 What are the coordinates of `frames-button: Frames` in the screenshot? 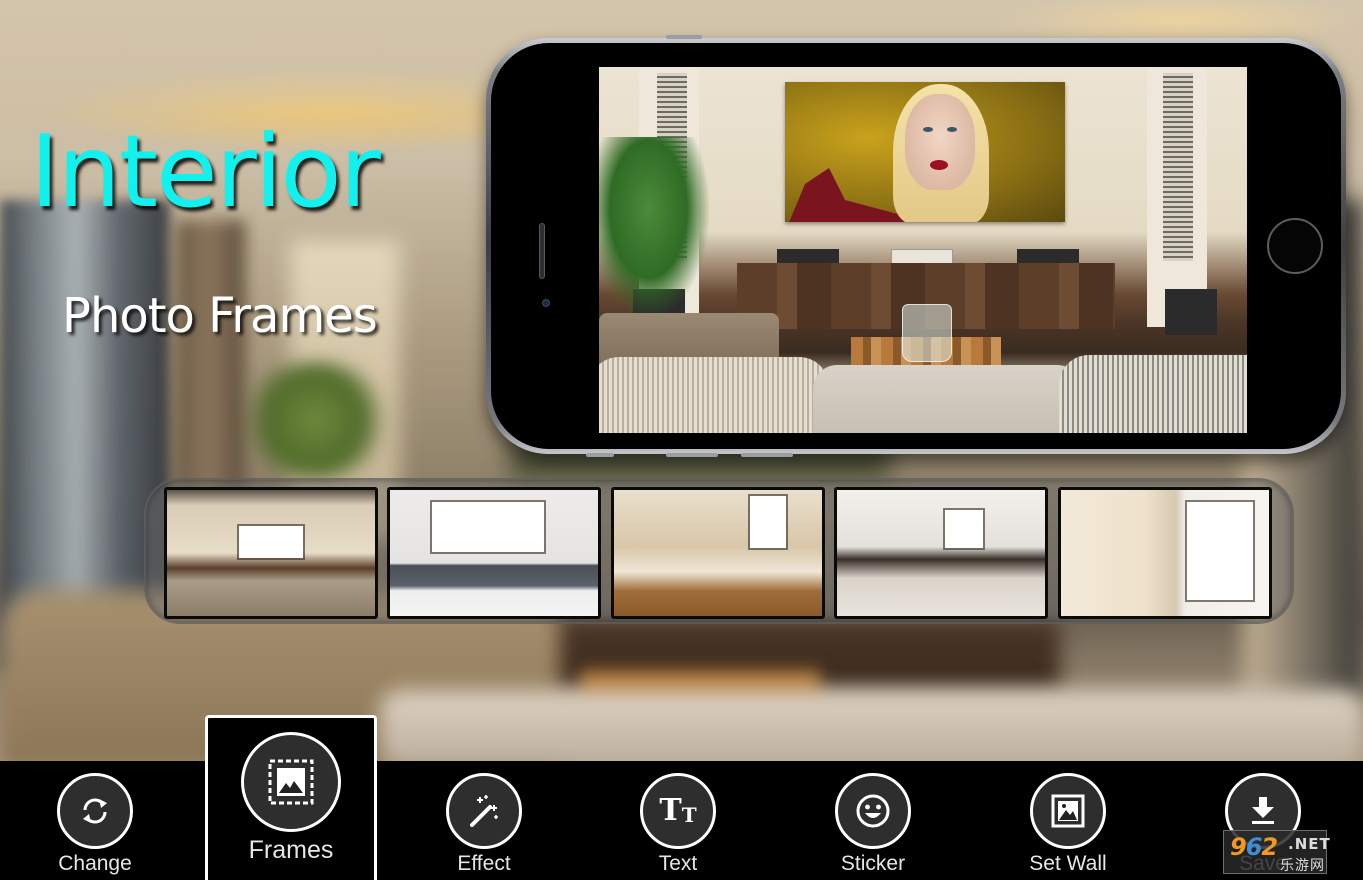 It's located at (291, 797).